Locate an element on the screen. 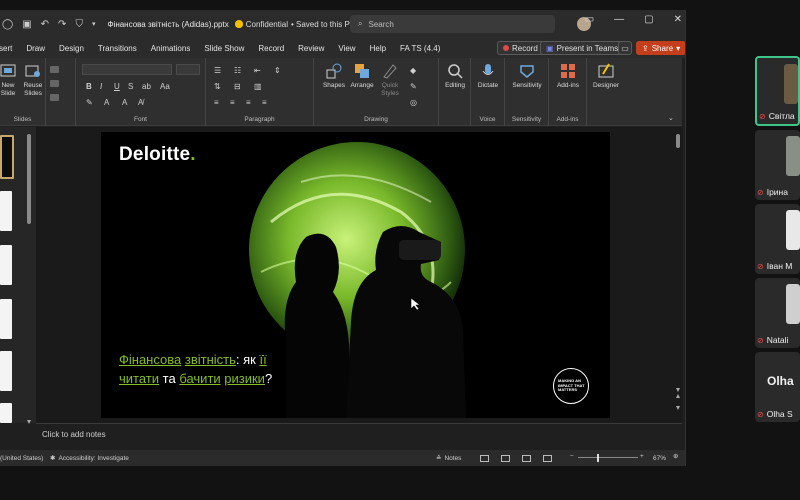 The height and width of the screenshot is (500, 800). notes-label: Notes is located at coordinates (453, 458).